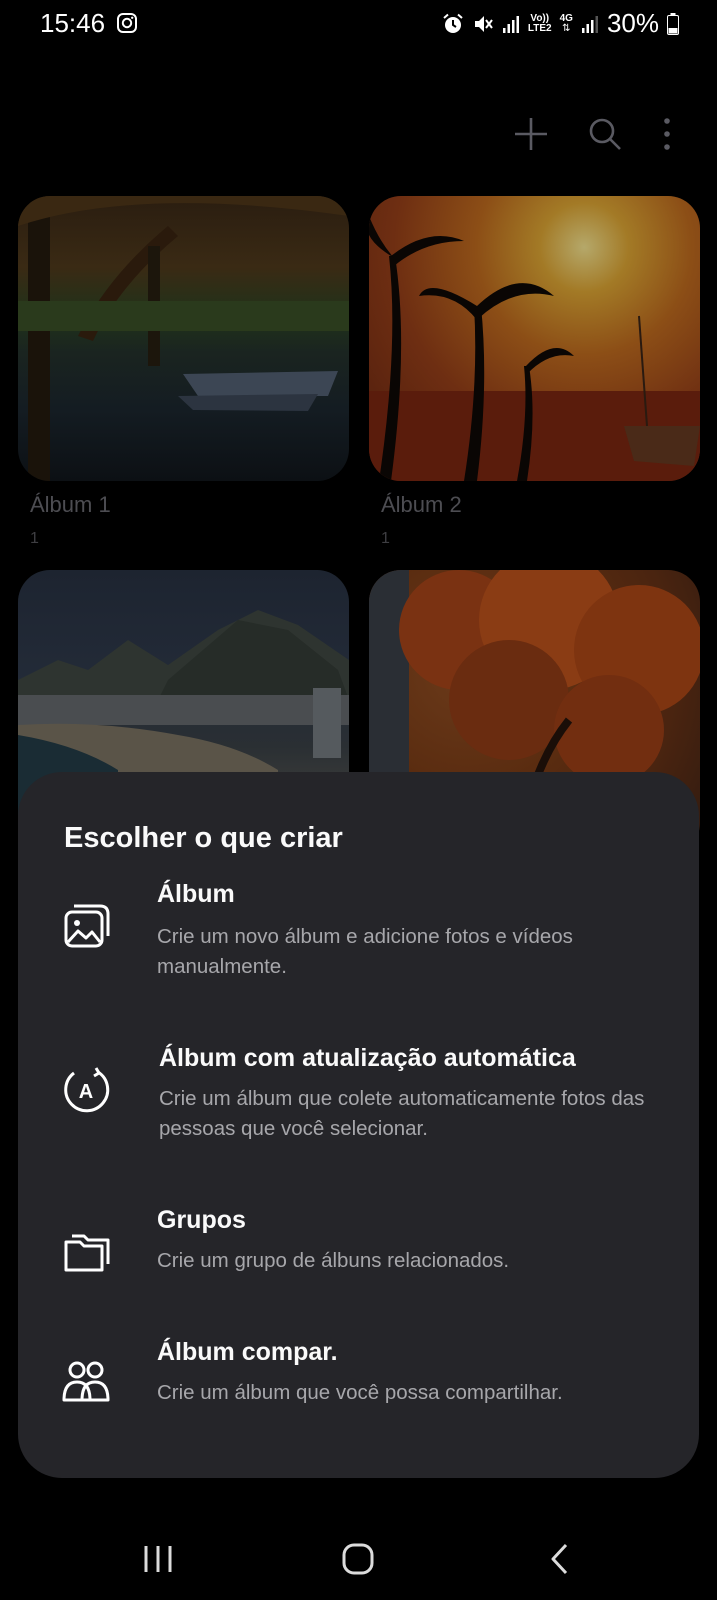 This screenshot has width=717, height=1600. I want to click on mute-icon, so click(483, 23).